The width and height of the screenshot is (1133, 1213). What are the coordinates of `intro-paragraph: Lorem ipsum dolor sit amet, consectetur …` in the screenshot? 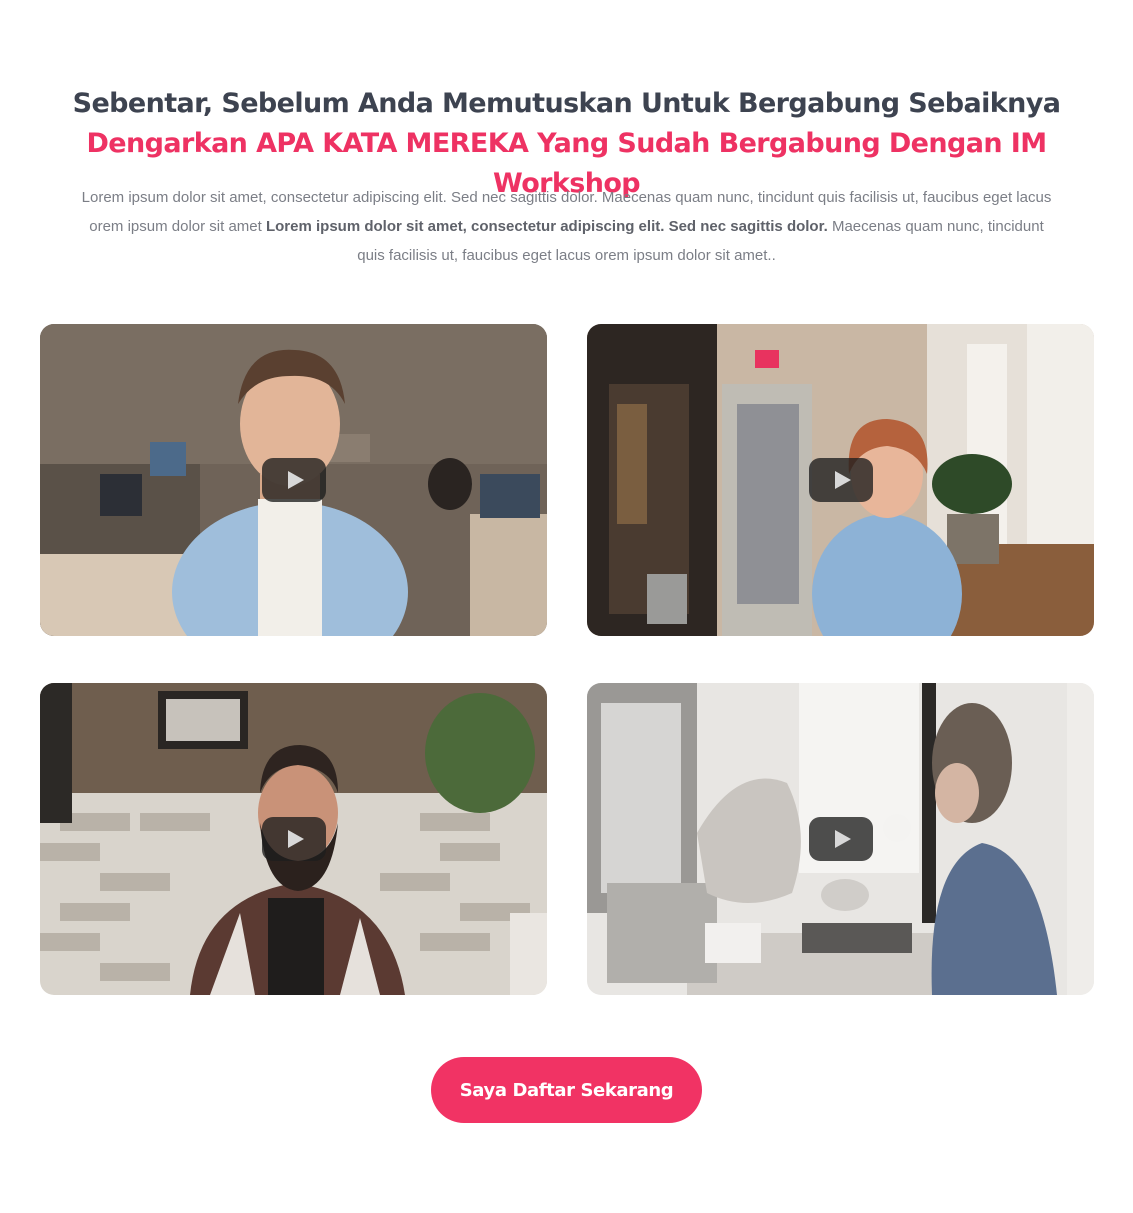 It's located at (566, 226).